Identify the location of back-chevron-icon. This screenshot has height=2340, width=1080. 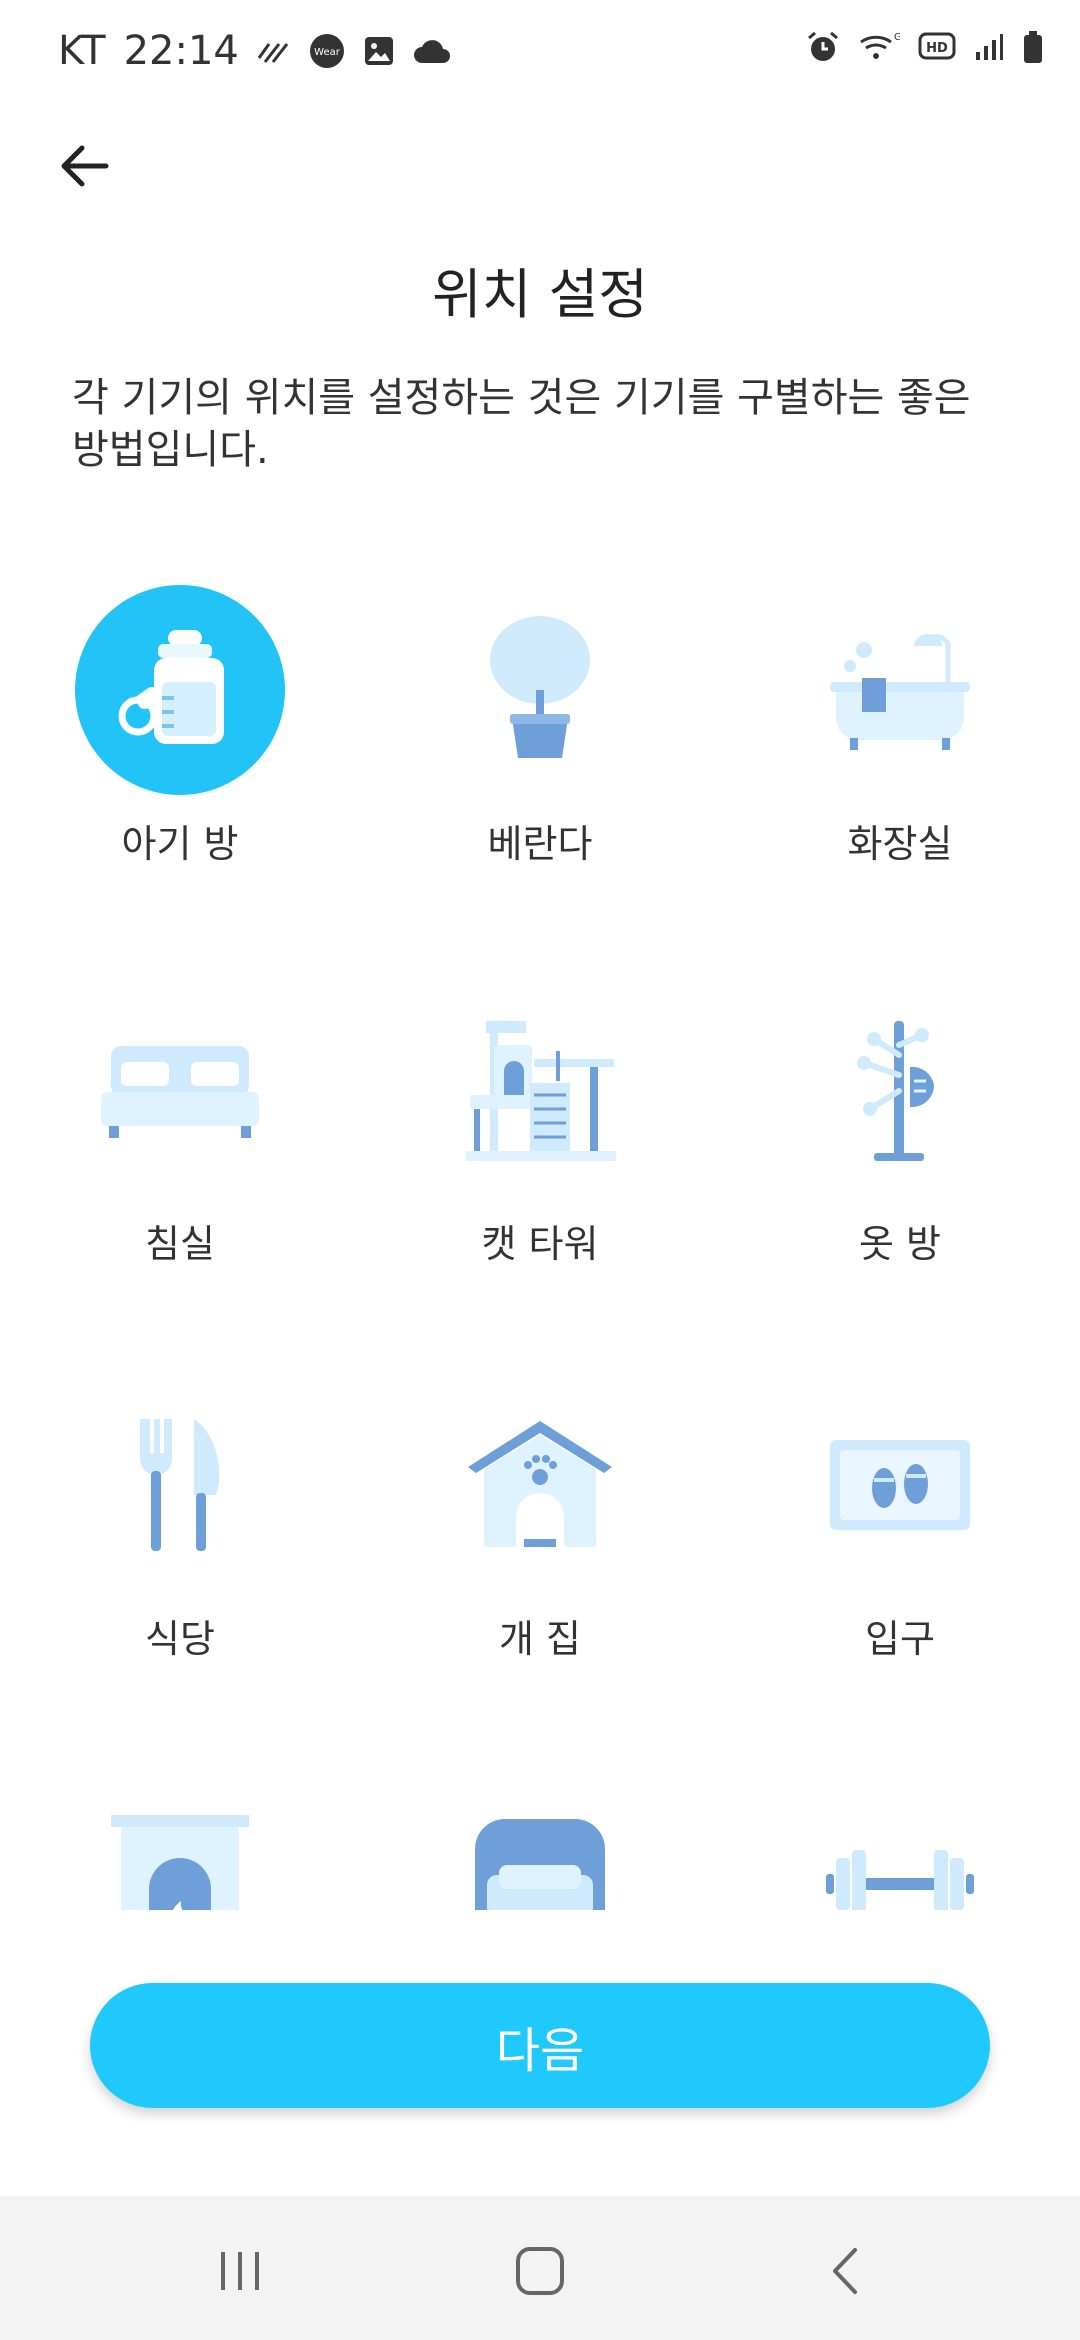
(845, 2271).